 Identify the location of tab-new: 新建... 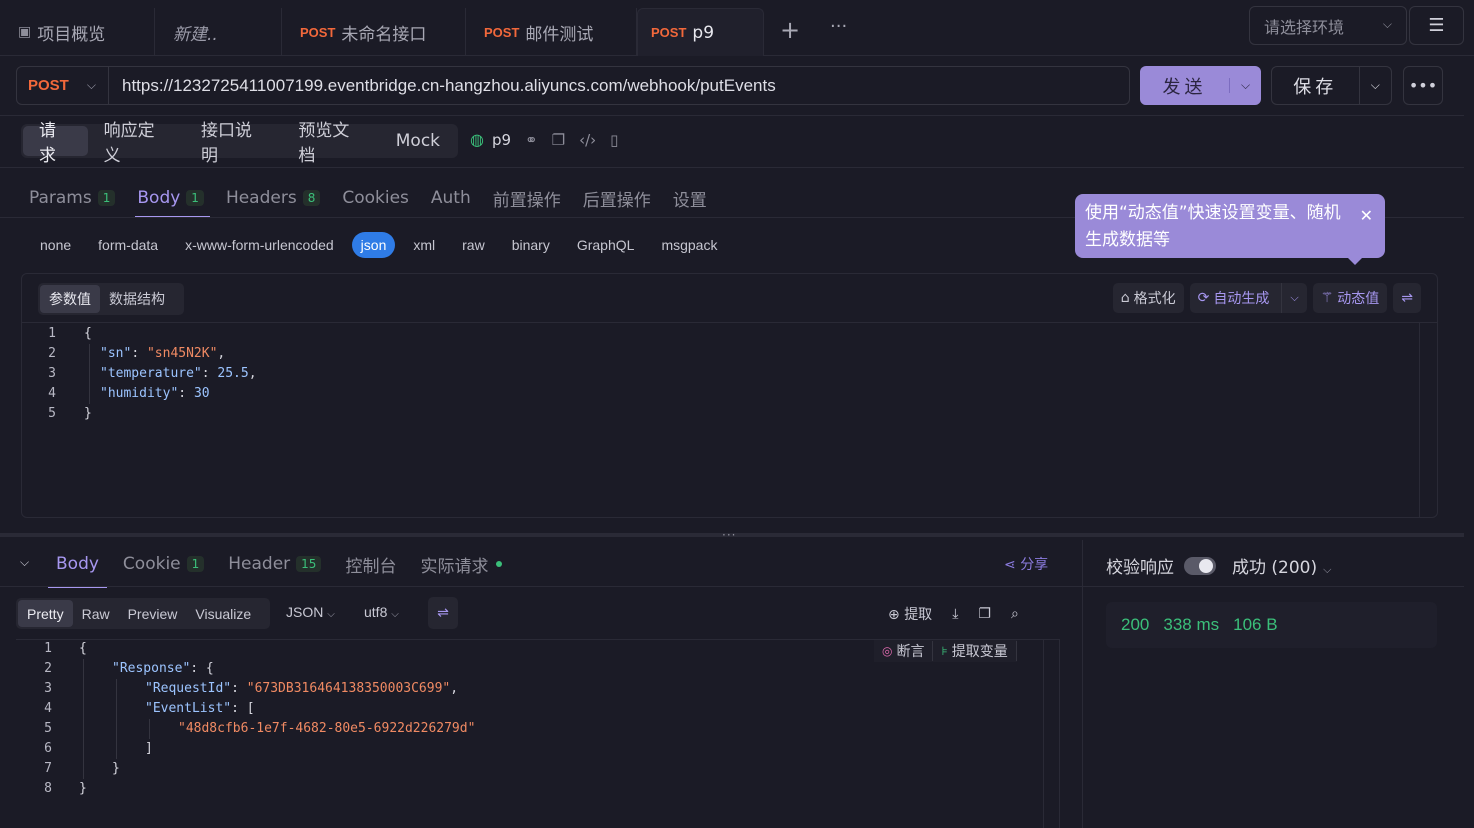
(218, 32).